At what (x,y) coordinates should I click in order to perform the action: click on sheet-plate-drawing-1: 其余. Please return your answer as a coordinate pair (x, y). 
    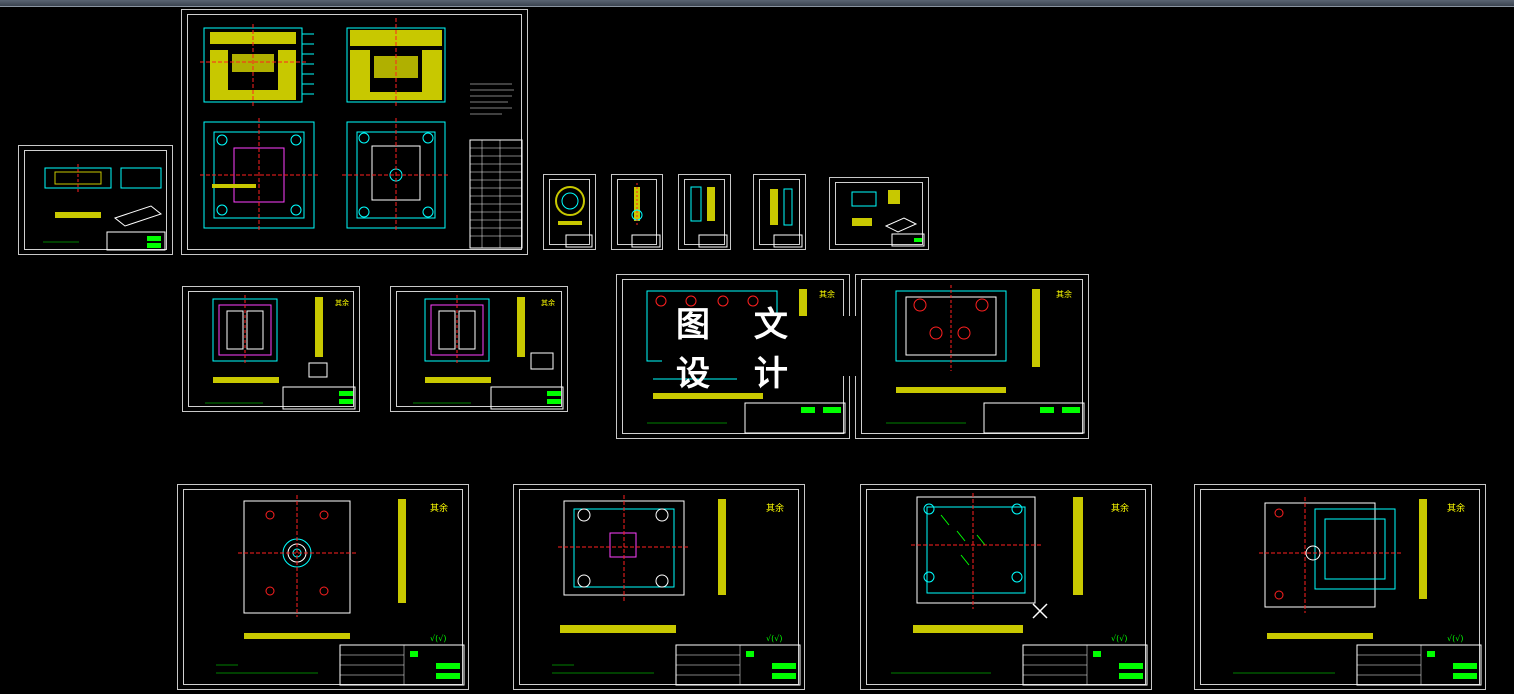
    Looking at the image, I should click on (271, 349).